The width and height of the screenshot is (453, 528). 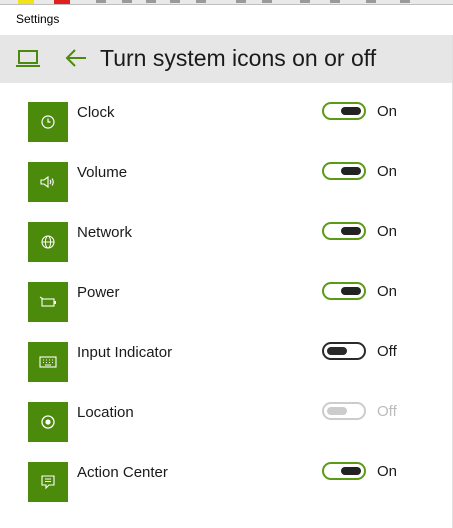 What do you see at coordinates (122, 472) in the screenshot?
I see `item-label: Action Center` at bounding box center [122, 472].